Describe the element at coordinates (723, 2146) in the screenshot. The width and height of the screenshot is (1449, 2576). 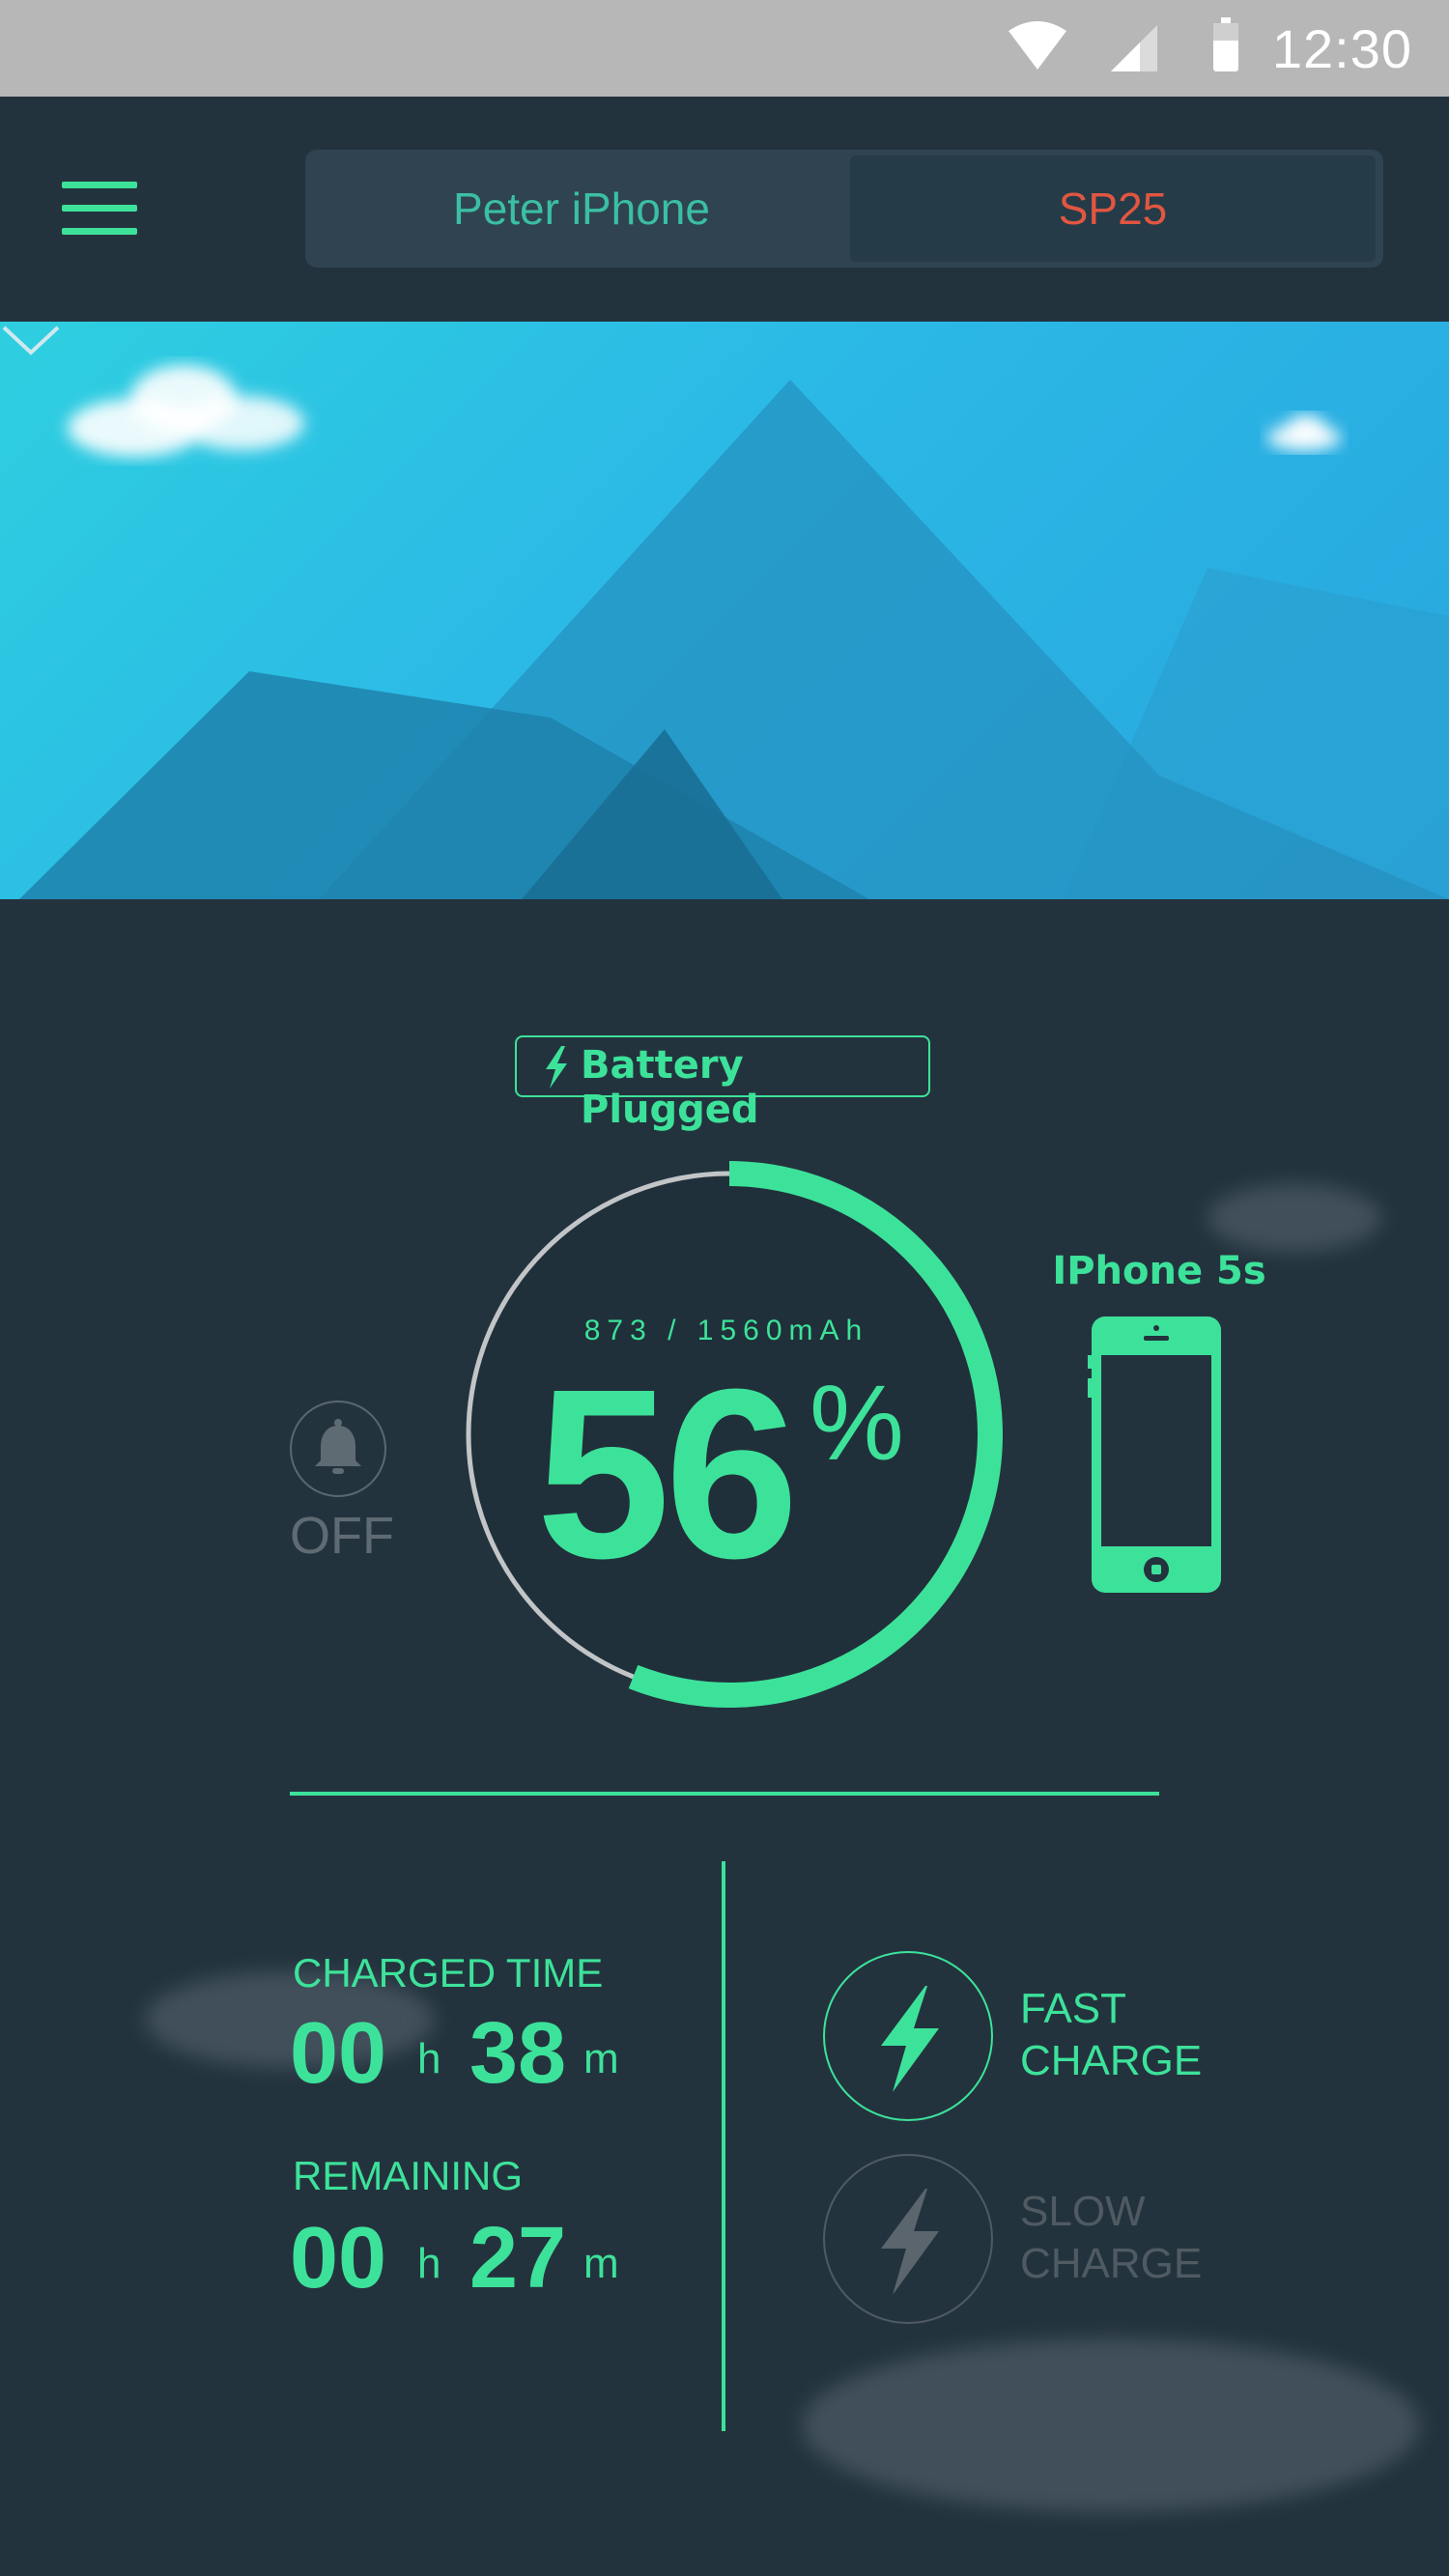
I see `column-divider` at that location.